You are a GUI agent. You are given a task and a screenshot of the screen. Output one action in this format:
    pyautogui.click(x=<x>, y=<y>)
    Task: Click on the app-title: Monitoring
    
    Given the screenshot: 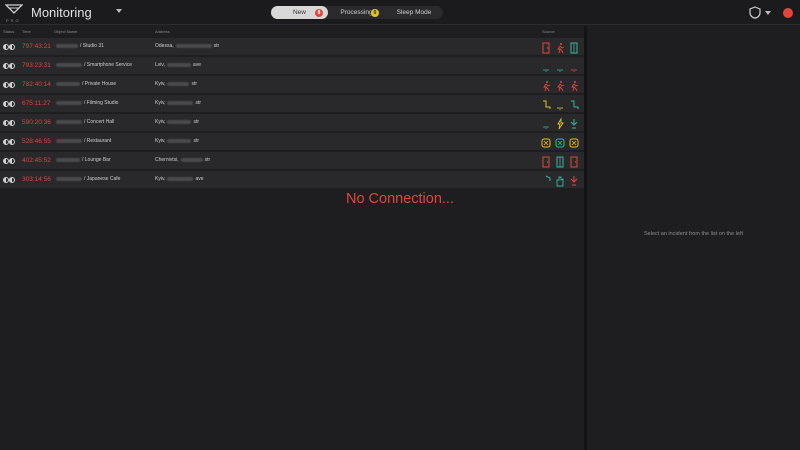 What is the action you would take?
    pyautogui.click(x=61, y=12)
    